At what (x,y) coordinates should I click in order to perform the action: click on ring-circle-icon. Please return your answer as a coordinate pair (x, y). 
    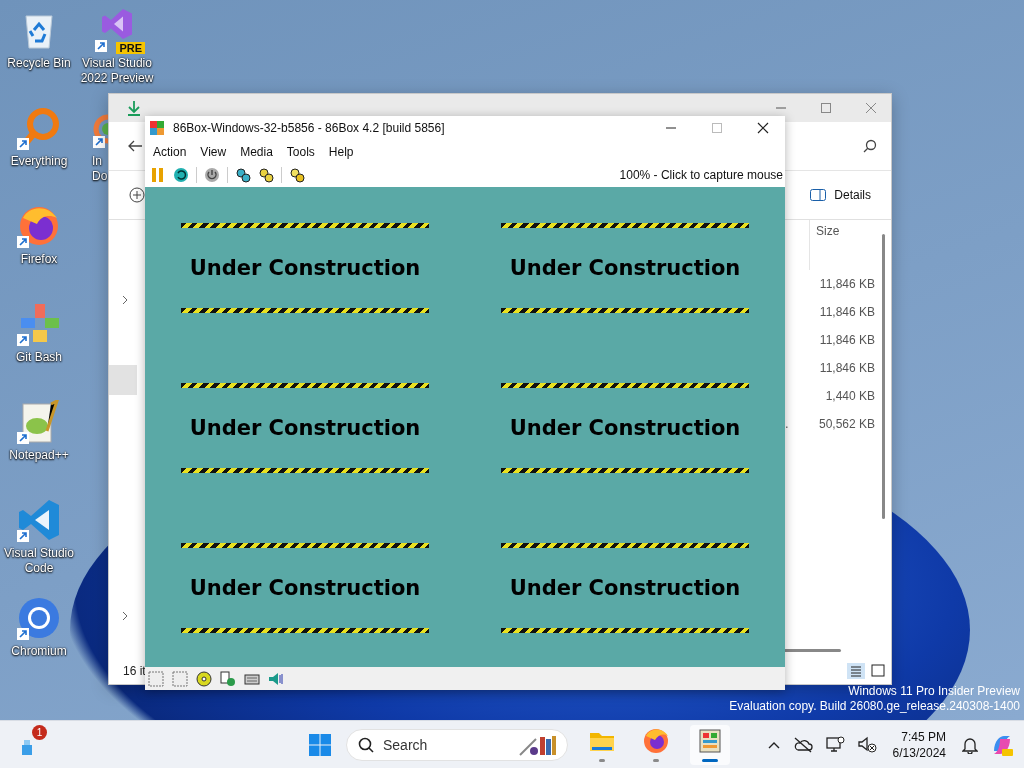
    Looking at the image, I should click on (39, 618).